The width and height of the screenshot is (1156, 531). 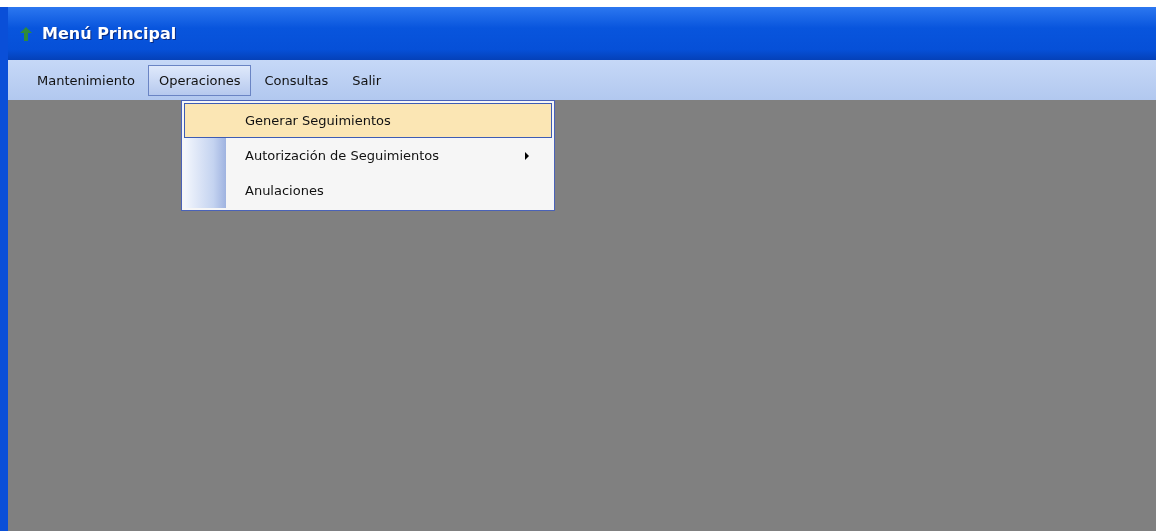 What do you see at coordinates (368, 155) in the screenshot?
I see `dropdown-item: Autorización de Seguimientos` at bounding box center [368, 155].